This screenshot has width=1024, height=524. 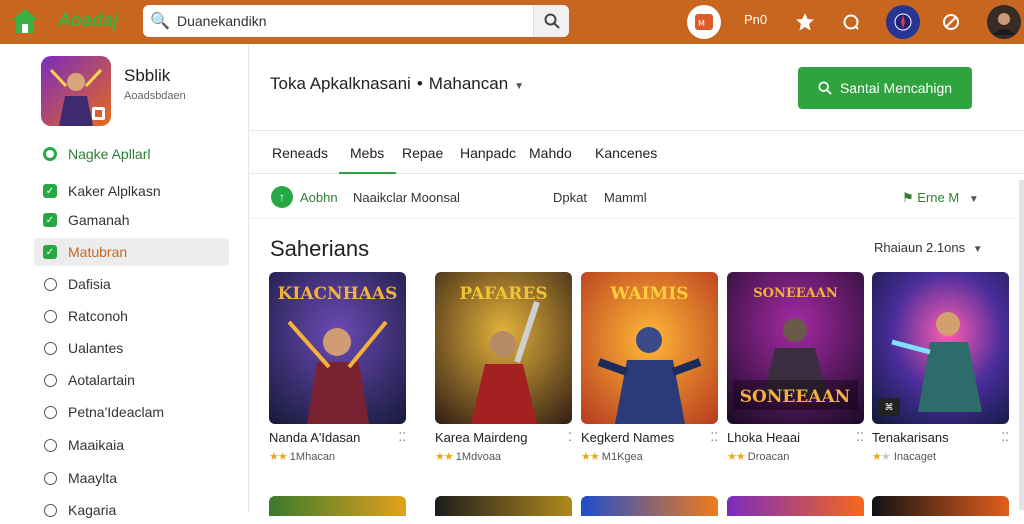 I want to click on sidebar-item-label: Kagaria, so click(x=92, y=510).